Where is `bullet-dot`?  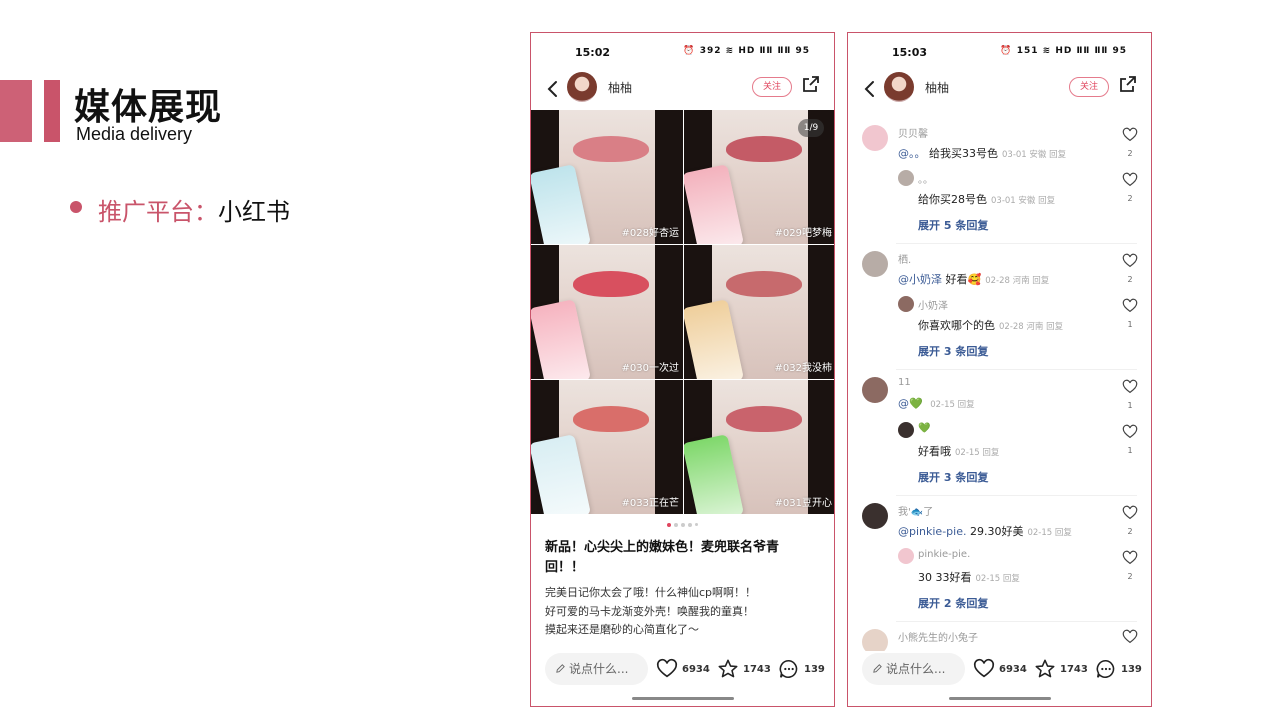 bullet-dot is located at coordinates (76, 207).